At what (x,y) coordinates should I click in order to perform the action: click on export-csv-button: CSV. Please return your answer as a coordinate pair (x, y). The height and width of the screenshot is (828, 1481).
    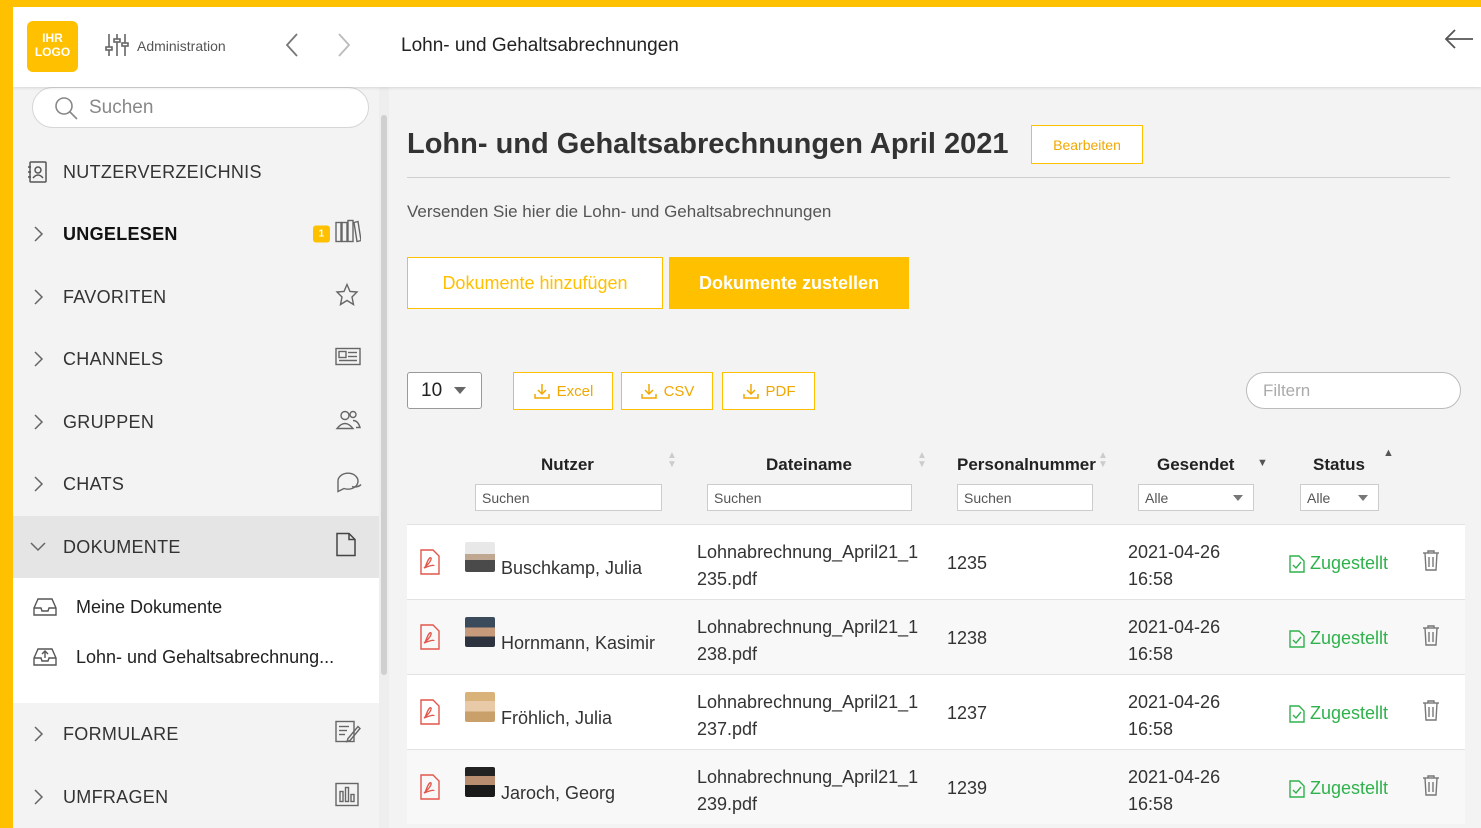
    Looking at the image, I should click on (667, 391).